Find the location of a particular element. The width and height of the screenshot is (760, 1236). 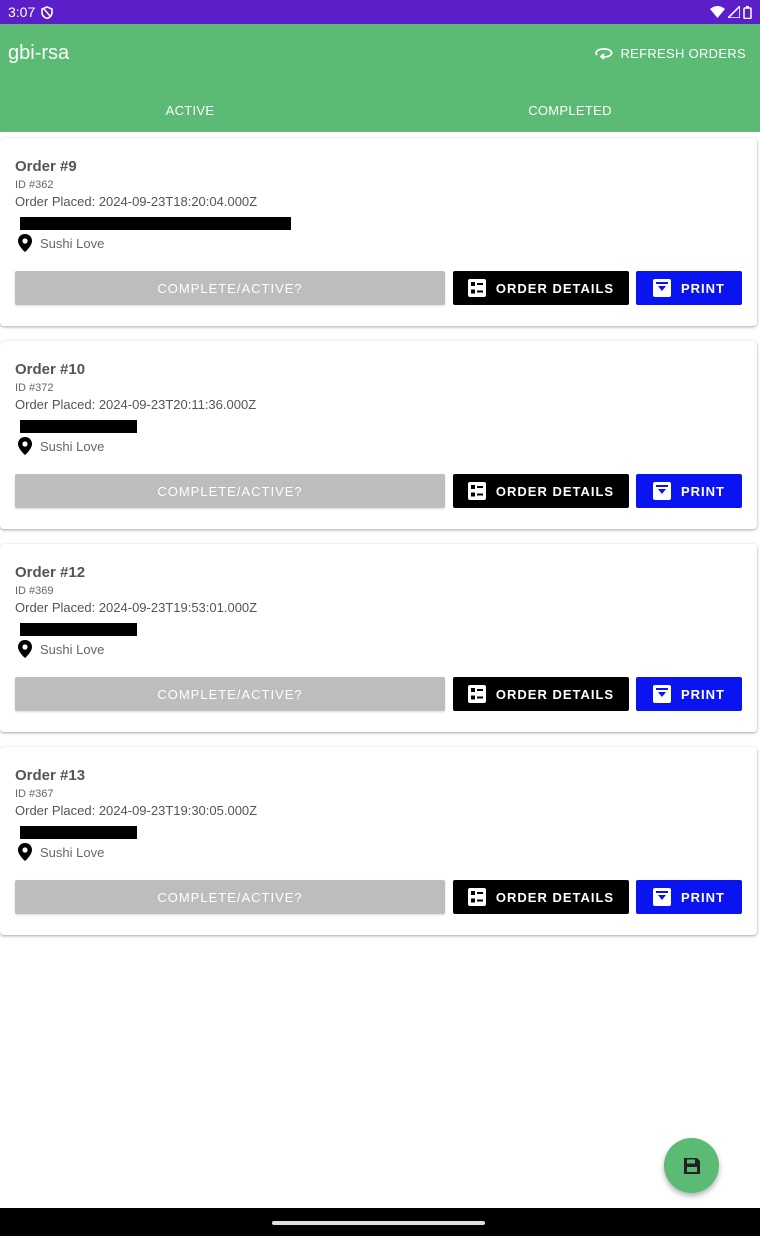

order-title: Order #9 is located at coordinates (46, 166).